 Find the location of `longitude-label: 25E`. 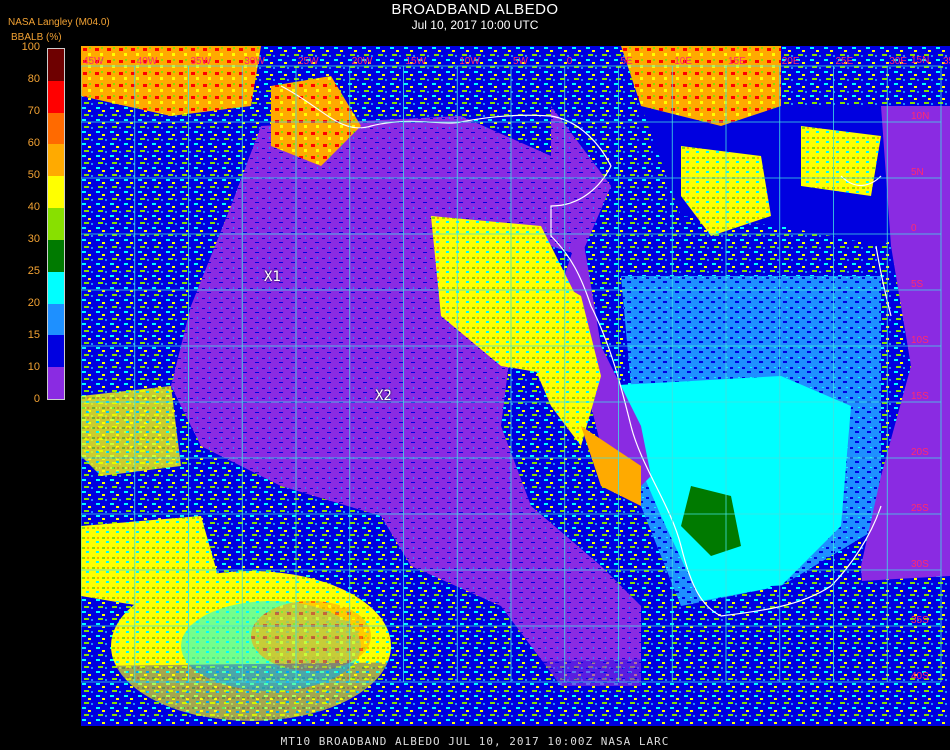

longitude-label: 25E is located at coordinates (845, 61).